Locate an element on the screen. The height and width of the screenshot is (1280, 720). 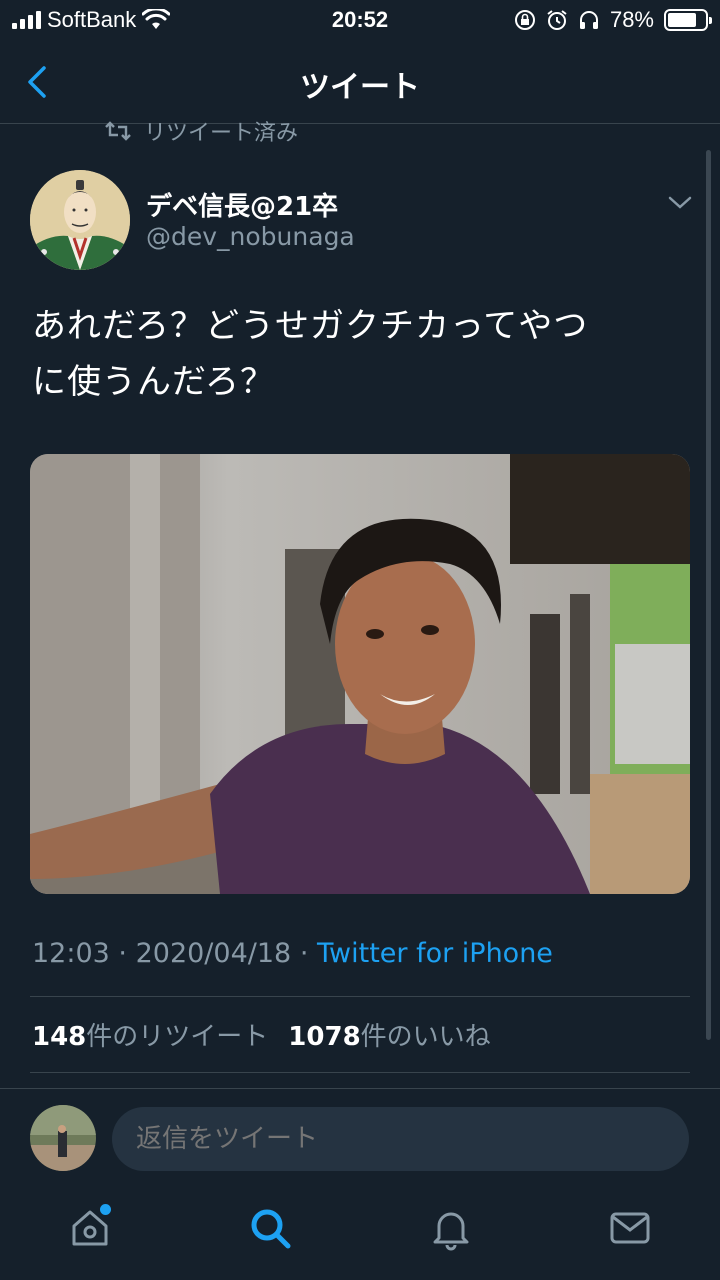
user-avatar is located at coordinates (63, 1138).